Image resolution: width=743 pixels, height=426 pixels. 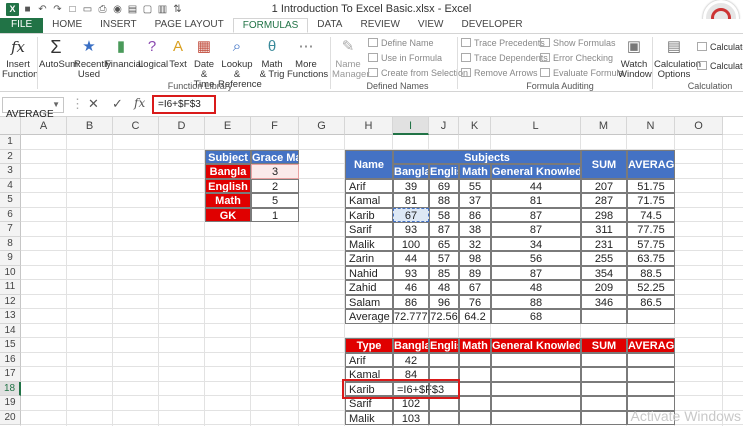 I want to click on grace-value: 3, so click(x=275, y=171).